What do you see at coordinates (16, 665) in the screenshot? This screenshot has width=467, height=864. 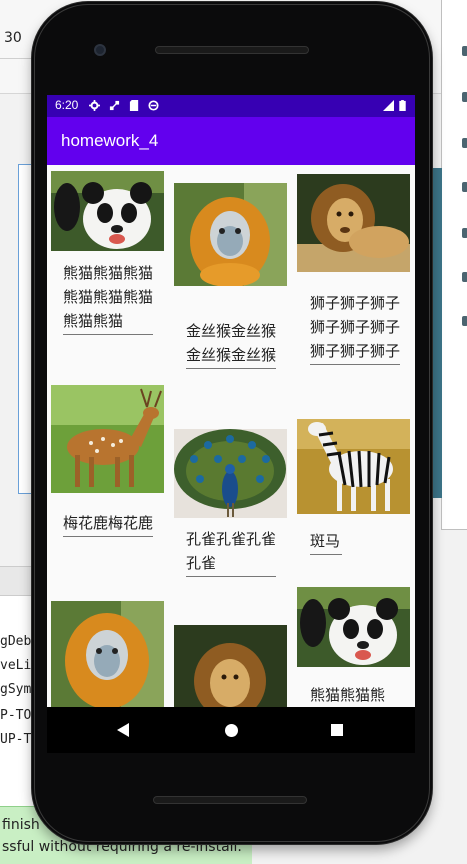 I see `log-line: veLi` at bounding box center [16, 665].